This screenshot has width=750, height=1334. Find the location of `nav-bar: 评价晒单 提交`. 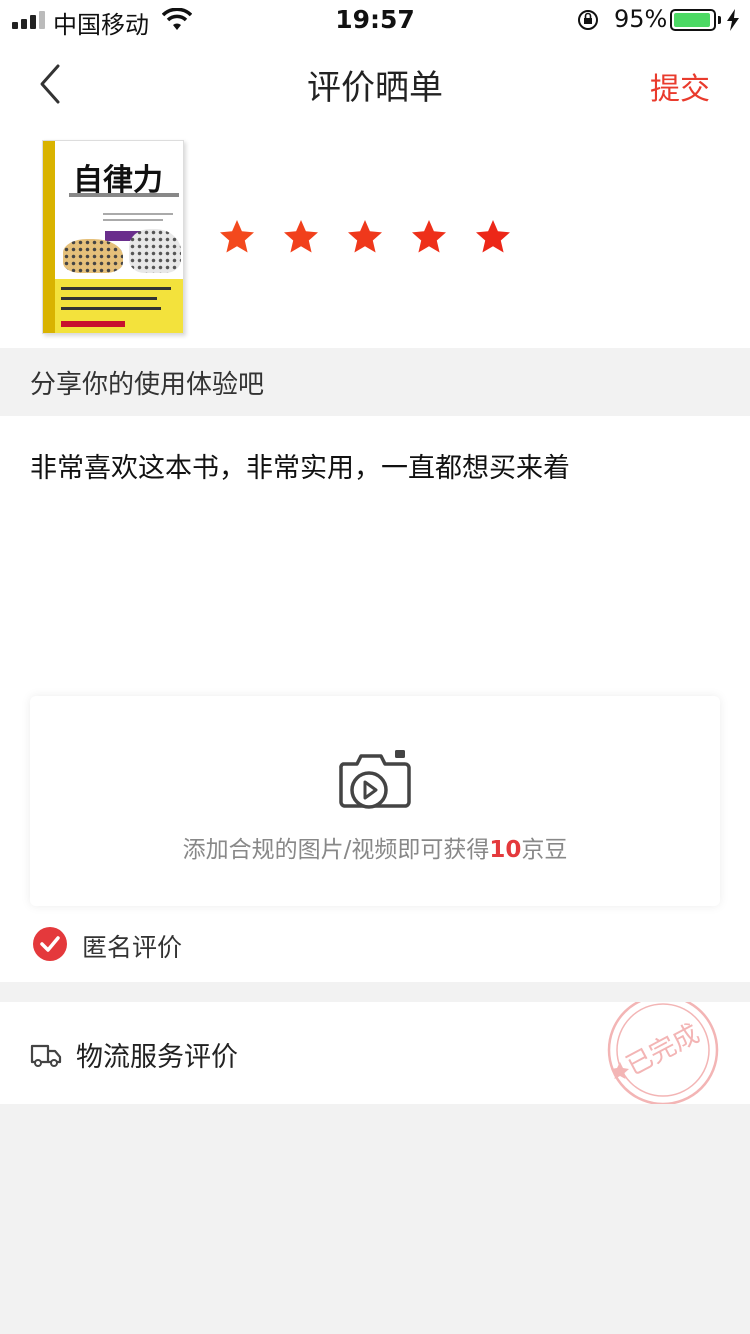

nav-bar: 评价晒单 提交 is located at coordinates (375, 84).